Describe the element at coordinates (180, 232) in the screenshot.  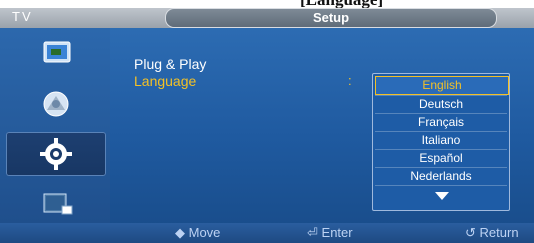
I see `move-diamond-icon: ◆` at that location.